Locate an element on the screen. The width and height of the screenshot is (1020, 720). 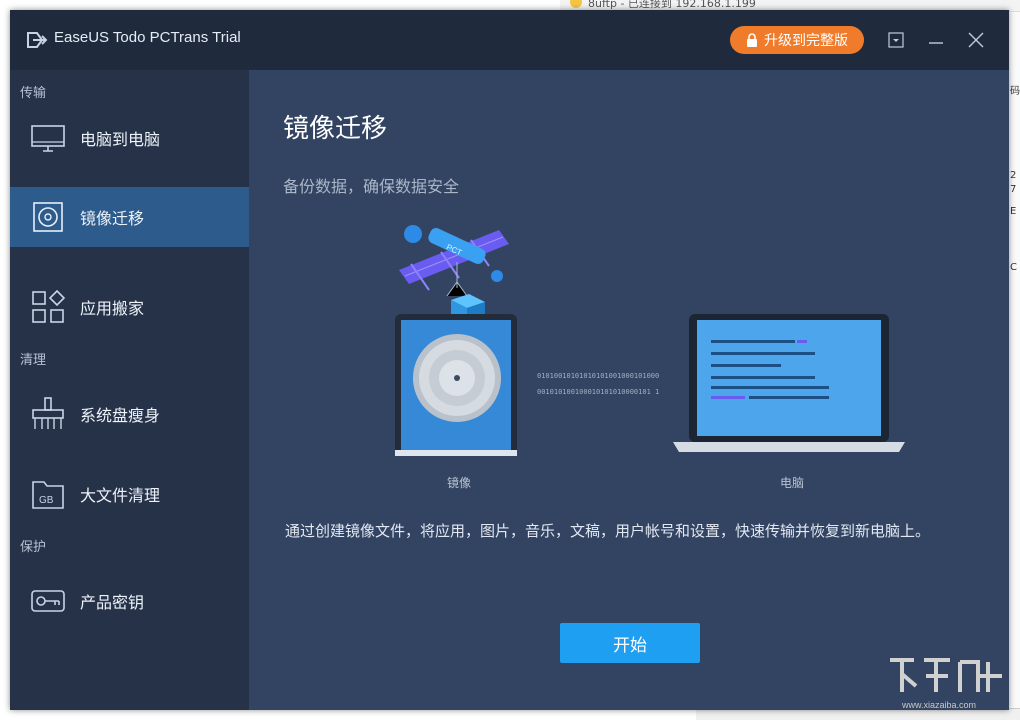
image-caption: 镜像 is located at coordinates (459, 482).